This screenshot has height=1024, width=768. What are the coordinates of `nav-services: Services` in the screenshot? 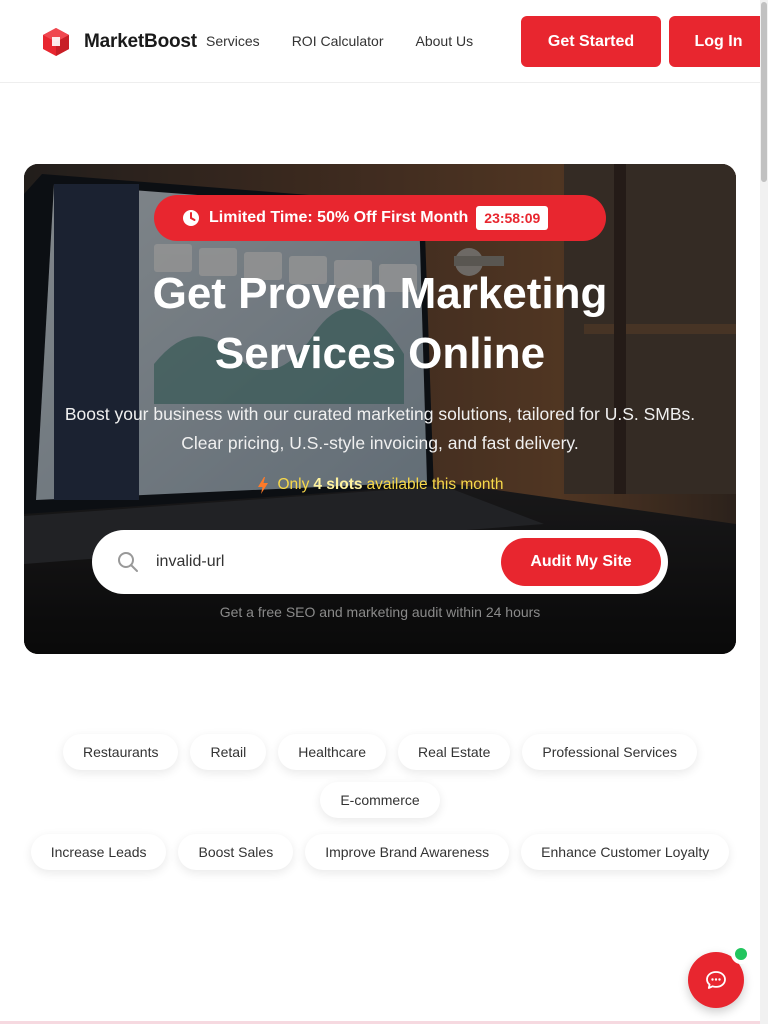 It's located at (233, 41).